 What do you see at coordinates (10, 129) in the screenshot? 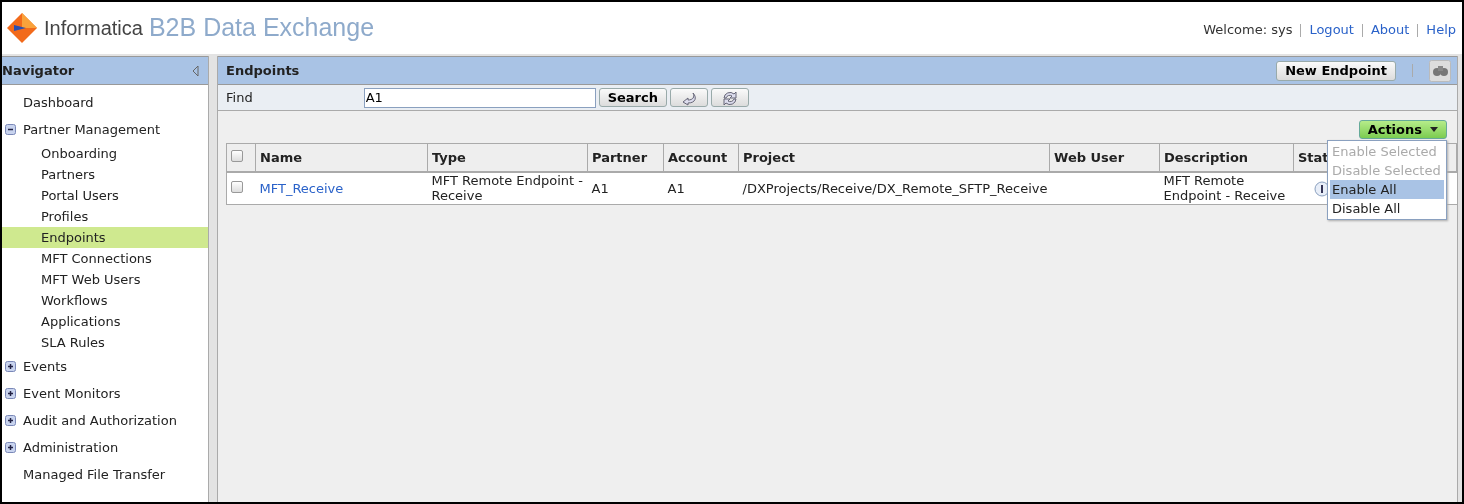
I see `collapse-icon` at bounding box center [10, 129].